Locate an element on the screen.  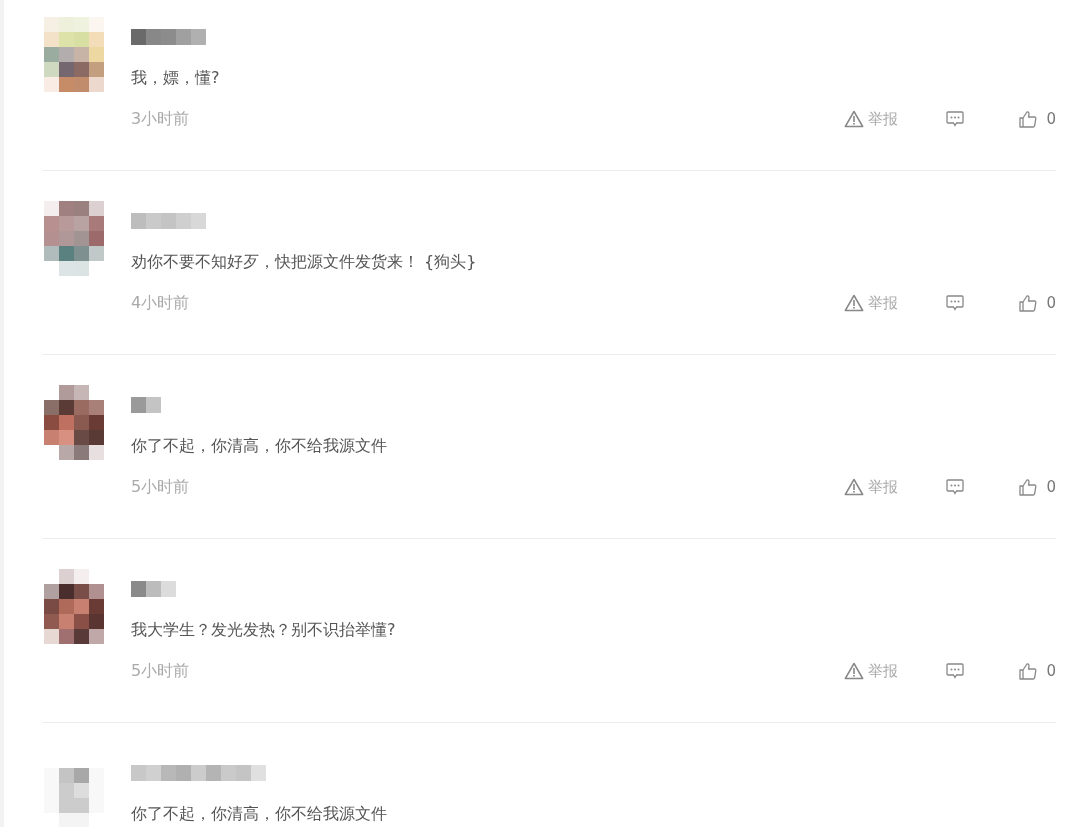
comment-text: 劝你不要不知好歹，快把源文件发货来！ {狗头} is located at coordinates (304, 262).